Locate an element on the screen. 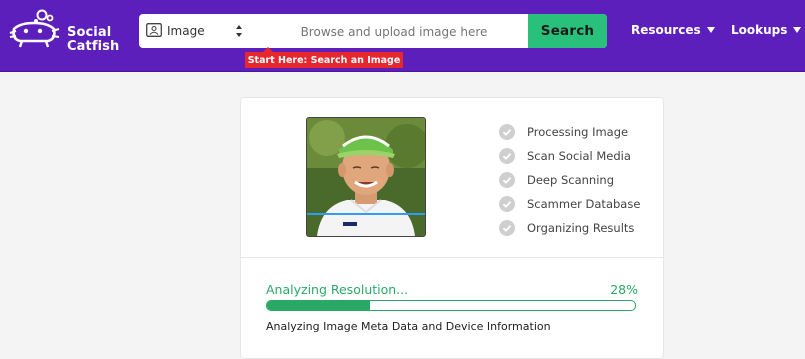 This screenshot has width=805, height=359. scan-step-label: Processing Image is located at coordinates (578, 132).